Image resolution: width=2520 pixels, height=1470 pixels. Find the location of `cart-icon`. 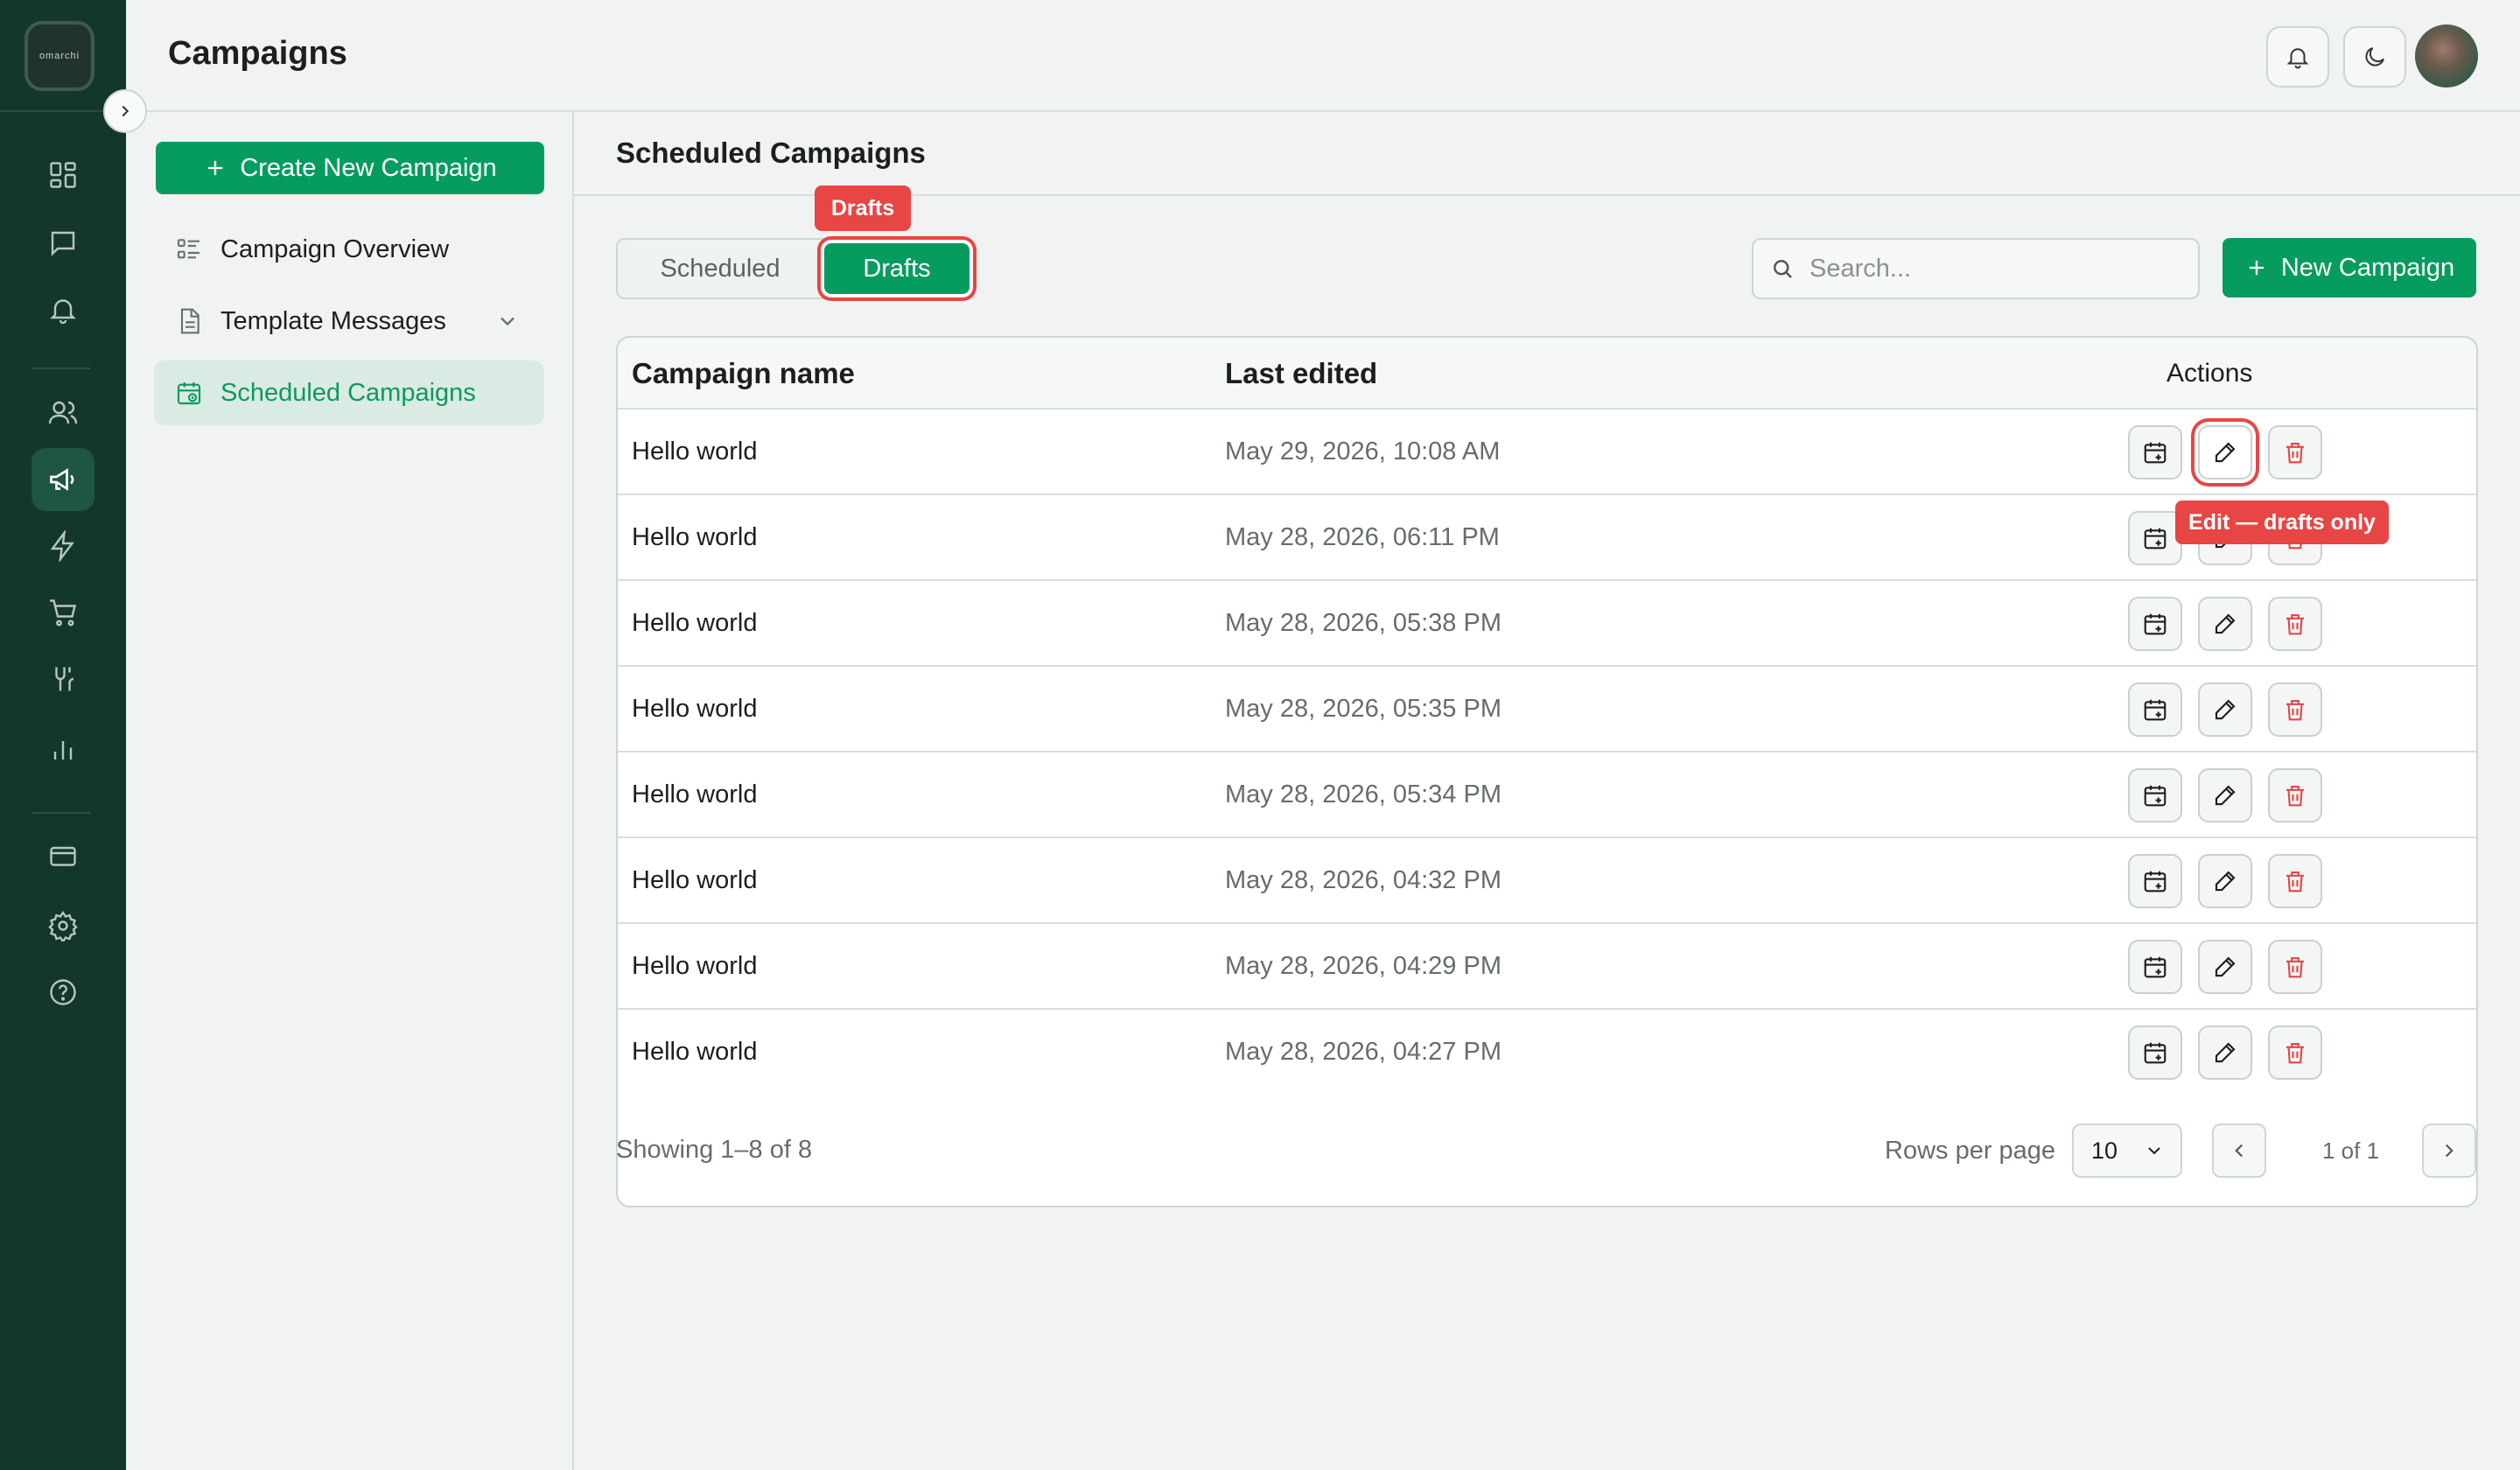

cart-icon is located at coordinates (63, 612).